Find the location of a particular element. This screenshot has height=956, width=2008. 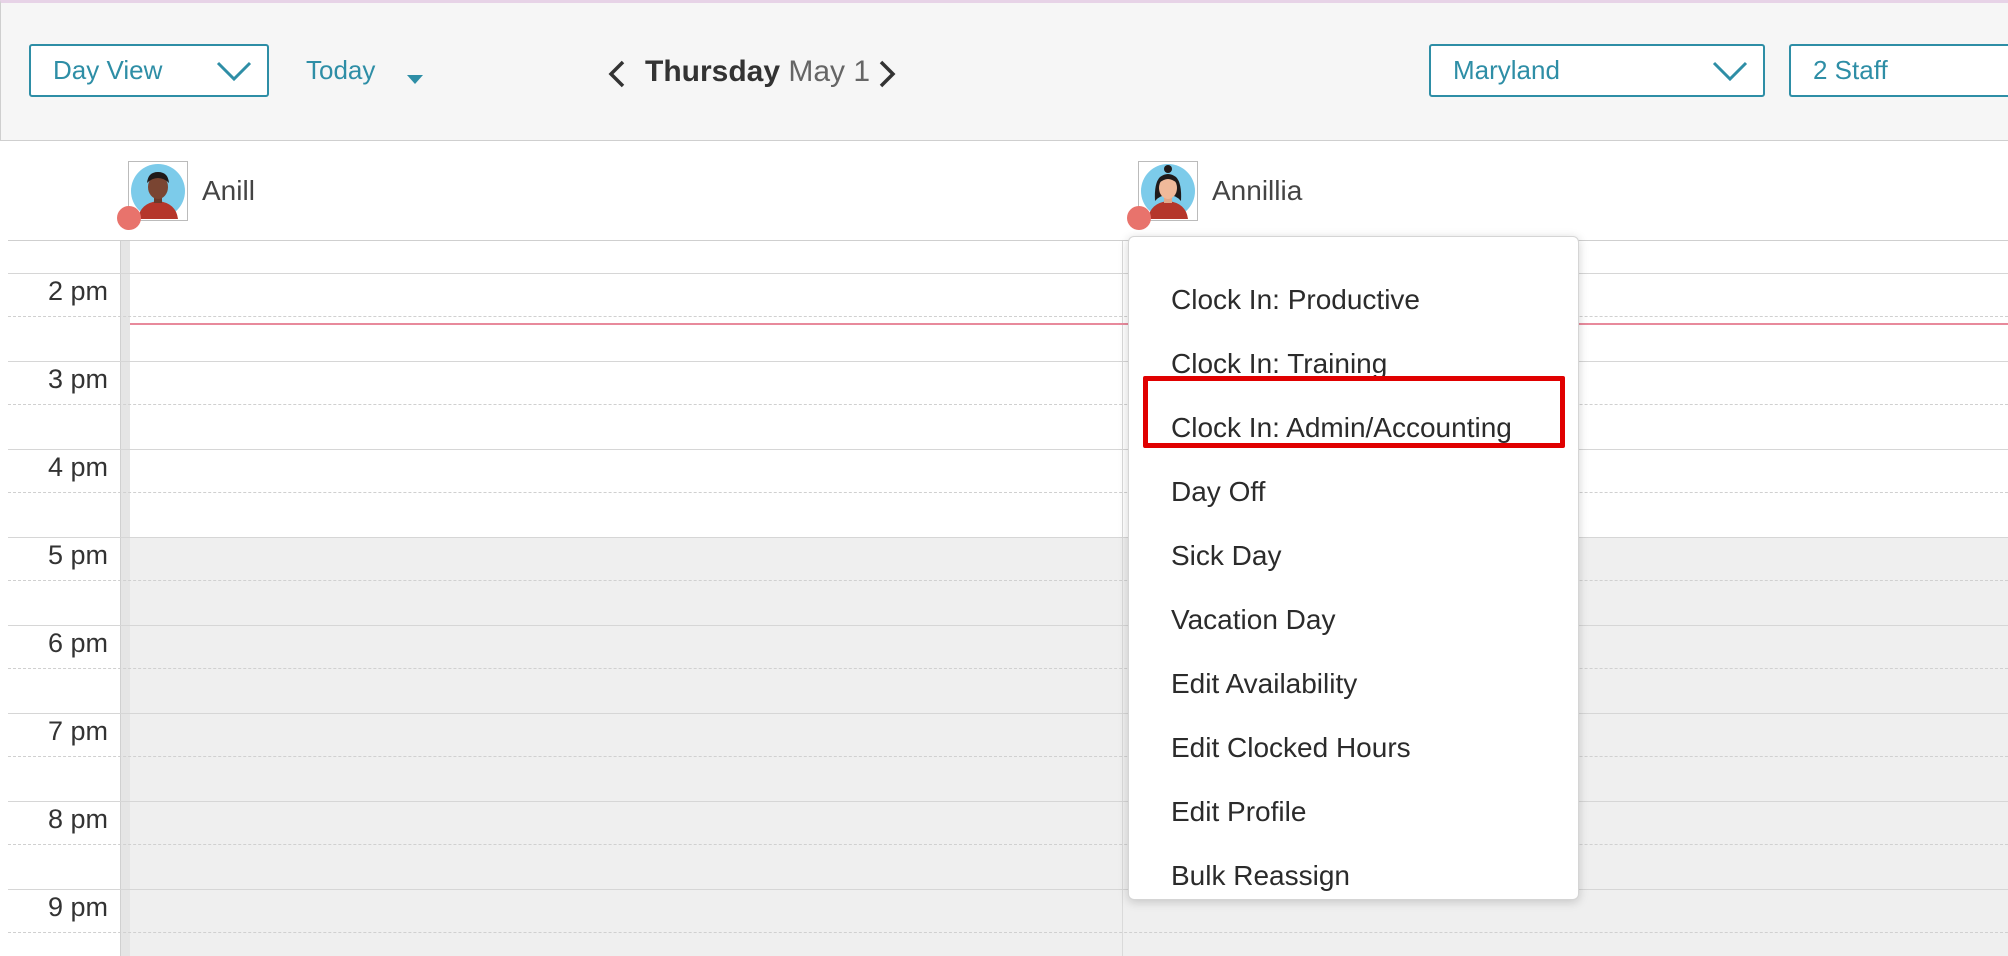

lane-divider is located at coordinates (1122, 598).